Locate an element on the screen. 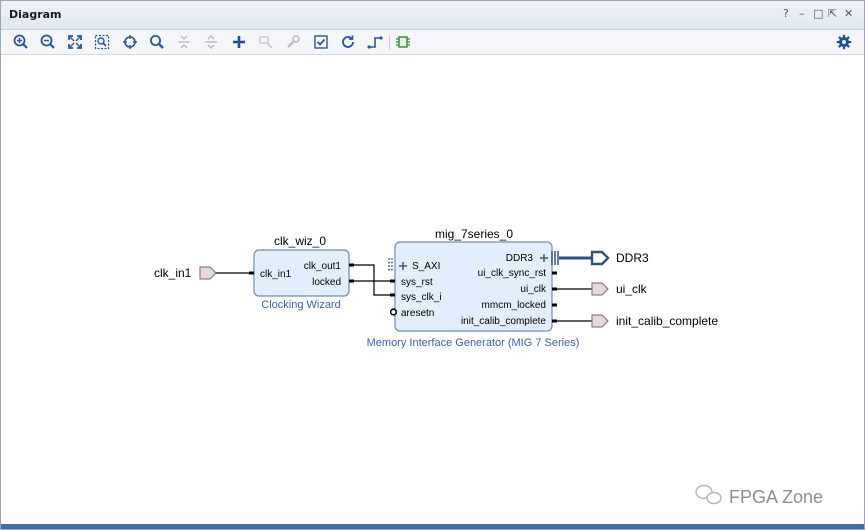 The image size is (865, 530). route-icon is located at coordinates (375, 42).